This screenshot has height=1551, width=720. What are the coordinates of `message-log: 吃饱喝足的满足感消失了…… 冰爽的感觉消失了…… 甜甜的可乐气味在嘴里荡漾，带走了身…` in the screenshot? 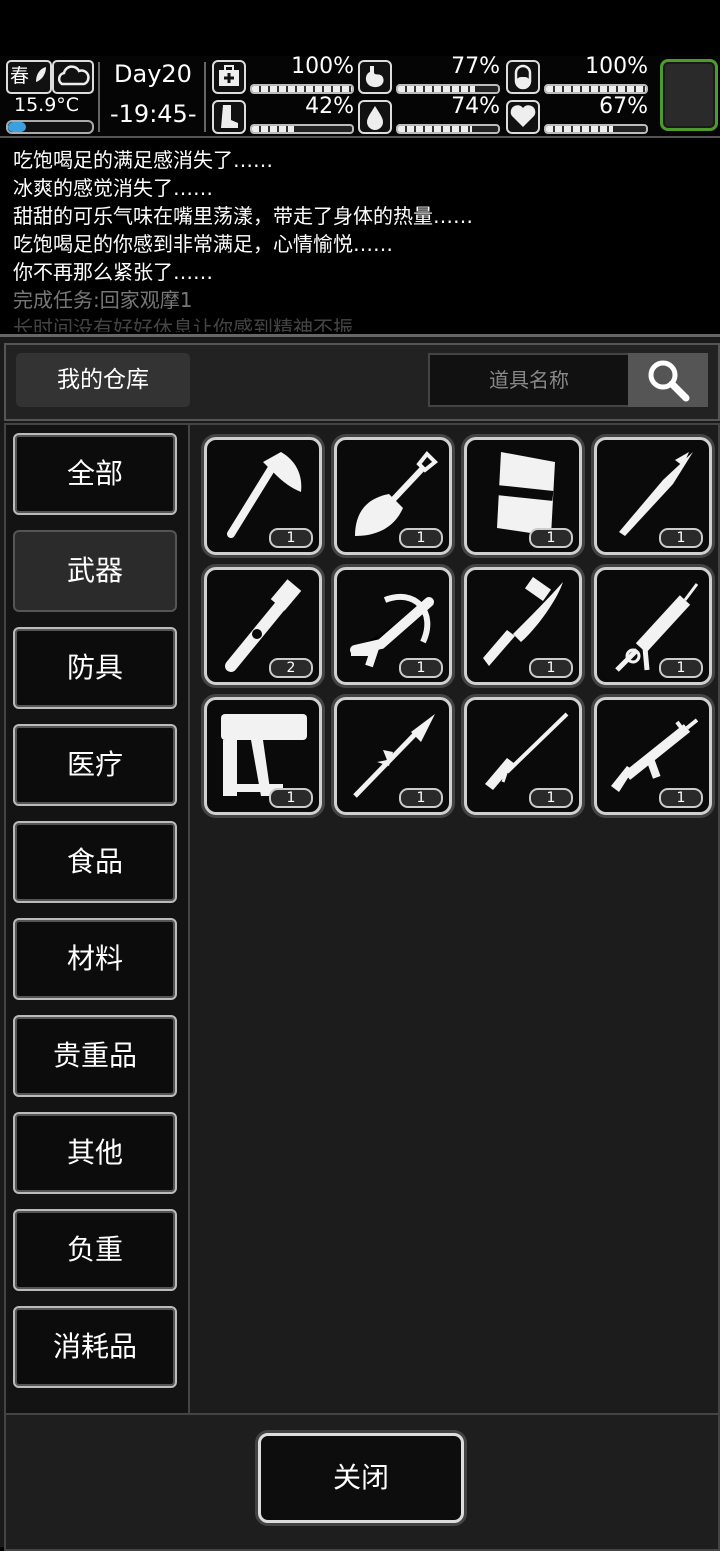 It's located at (360, 239).